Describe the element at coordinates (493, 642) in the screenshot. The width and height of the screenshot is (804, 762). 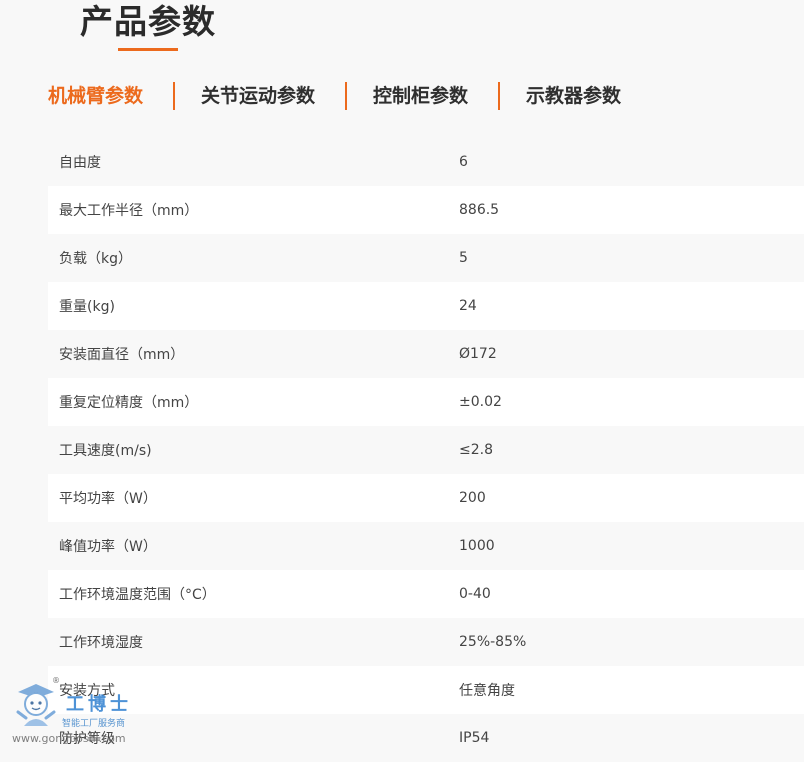
I see `spec-value: 25%-85%` at that location.